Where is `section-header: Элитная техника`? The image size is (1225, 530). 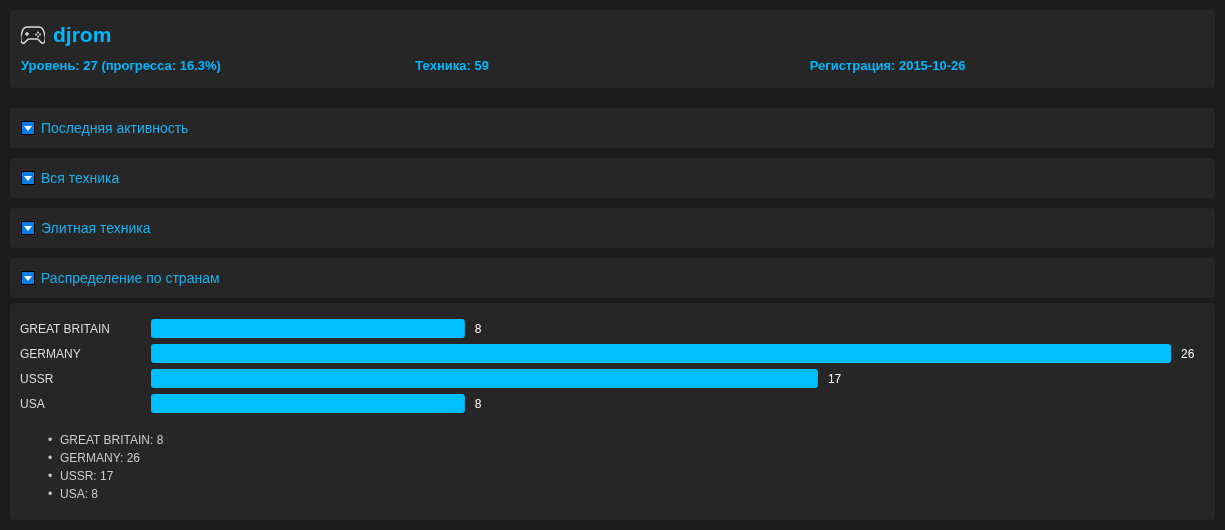
section-header: Элитная техника is located at coordinates (612, 228).